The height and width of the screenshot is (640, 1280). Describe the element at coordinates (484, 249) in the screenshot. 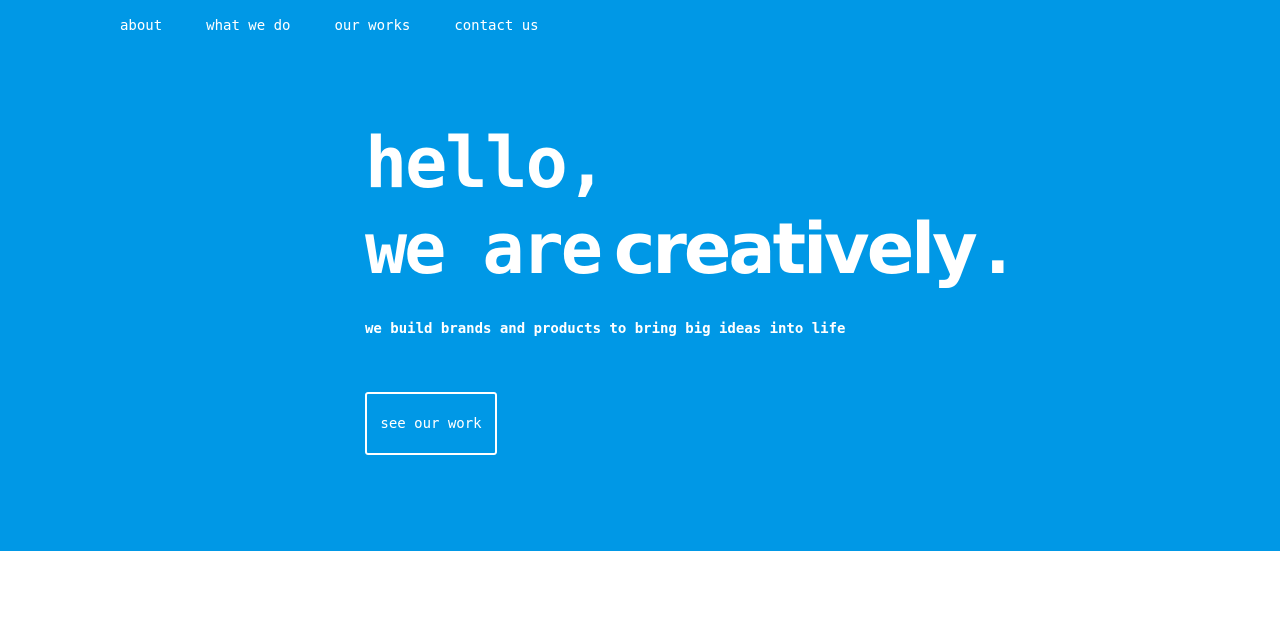

I see `hero-statement-prefix: we are` at that location.